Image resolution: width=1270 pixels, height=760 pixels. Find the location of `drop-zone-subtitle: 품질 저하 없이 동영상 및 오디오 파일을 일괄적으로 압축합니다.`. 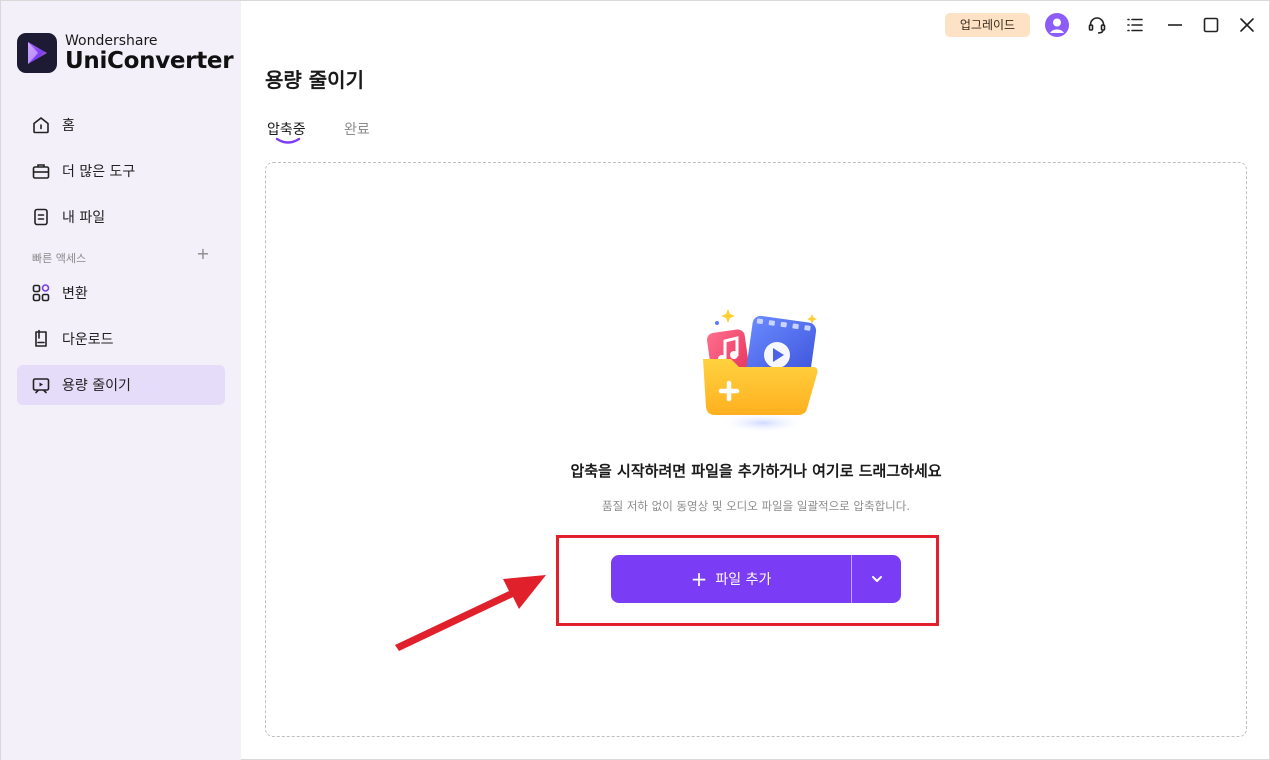

drop-zone-subtitle: 품질 저하 없이 동영상 및 오디오 파일을 일괄적으로 압축합니다. is located at coordinates (756, 506).